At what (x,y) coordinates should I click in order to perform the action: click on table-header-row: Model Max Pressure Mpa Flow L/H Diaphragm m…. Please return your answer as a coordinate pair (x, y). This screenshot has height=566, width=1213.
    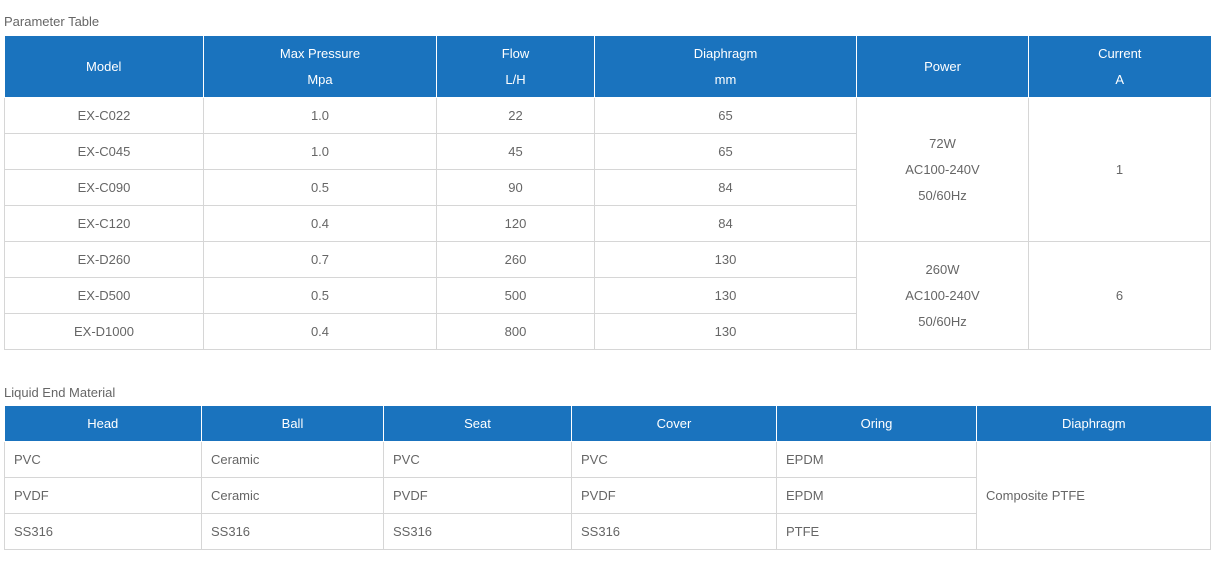
    Looking at the image, I should click on (607, 67).